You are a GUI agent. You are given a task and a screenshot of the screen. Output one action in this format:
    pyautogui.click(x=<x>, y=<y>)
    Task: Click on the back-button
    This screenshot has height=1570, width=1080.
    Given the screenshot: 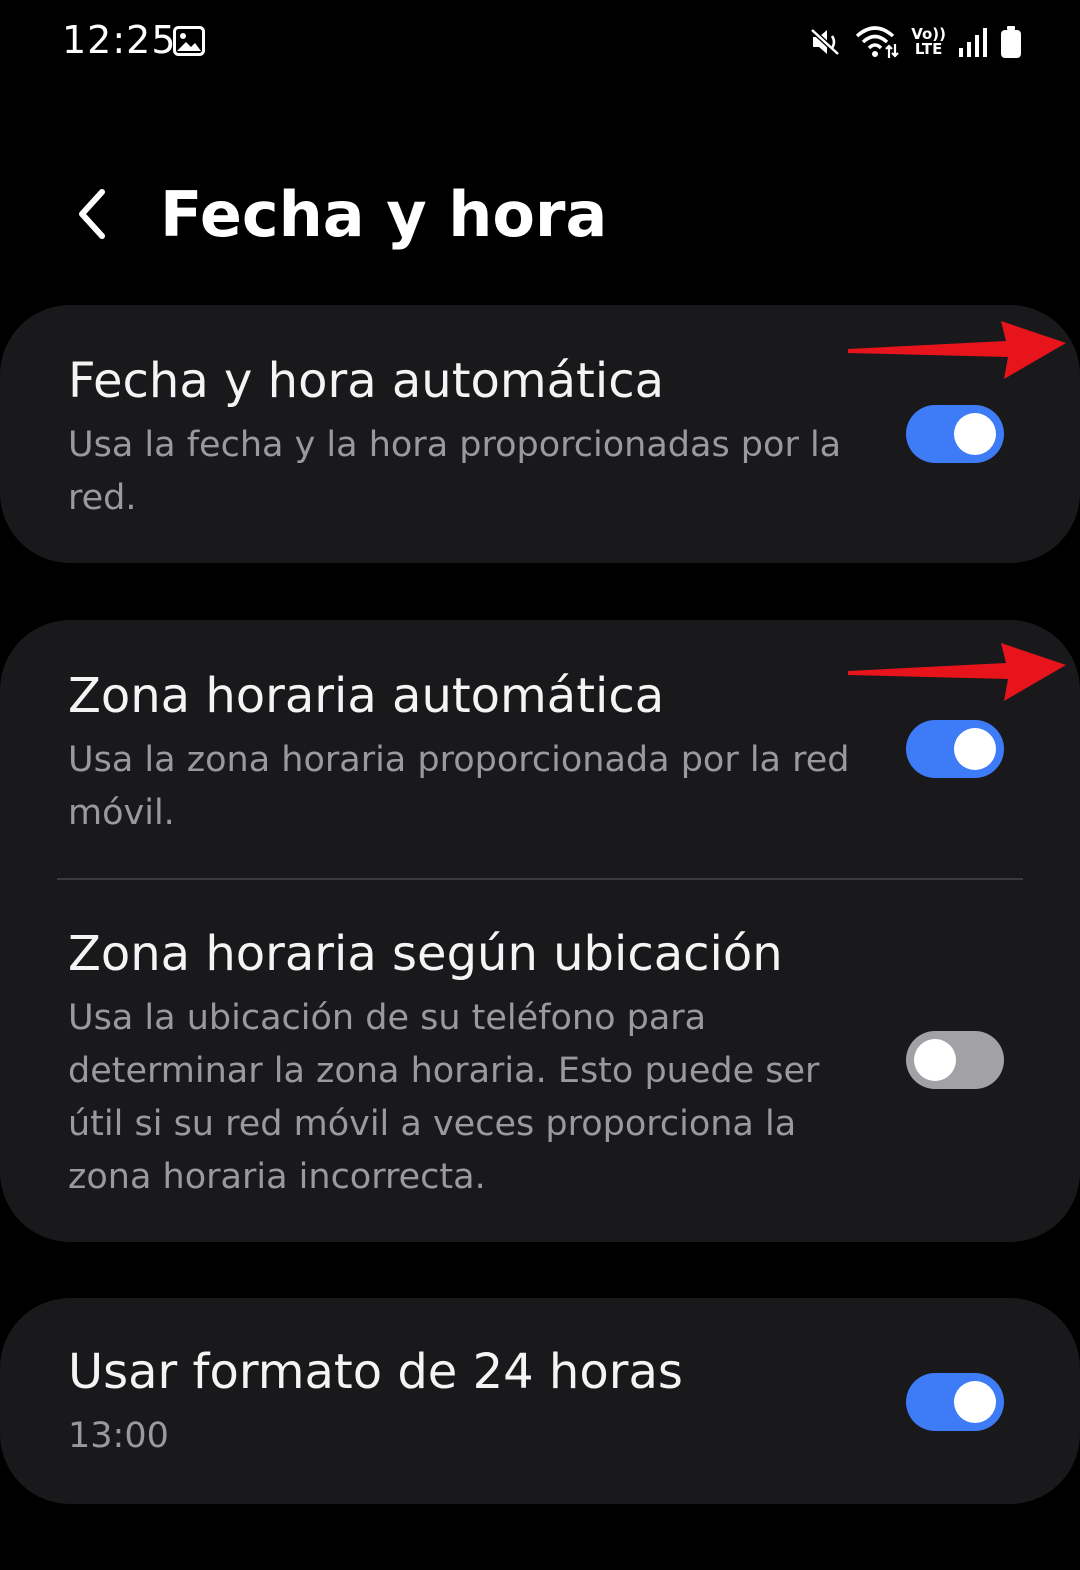 What is the action you would take?
    pyautogui.click(x=92, y=214)
    